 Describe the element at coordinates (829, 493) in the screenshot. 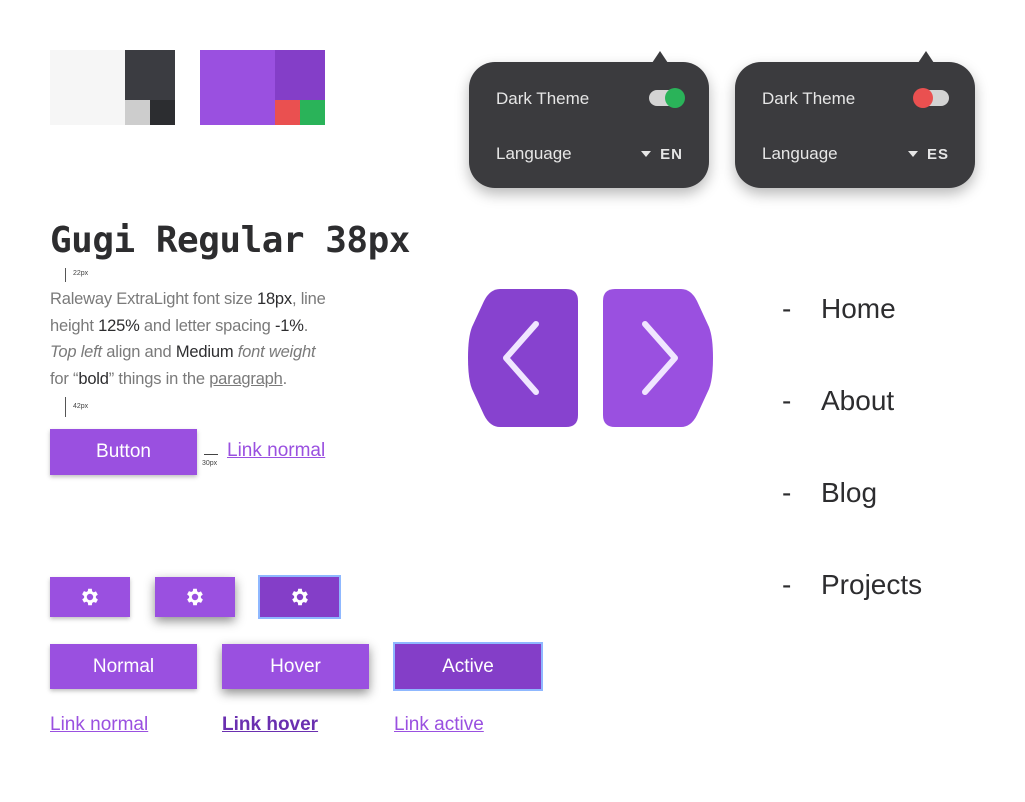

I see `menu-item-blog: - Blog` at that location.